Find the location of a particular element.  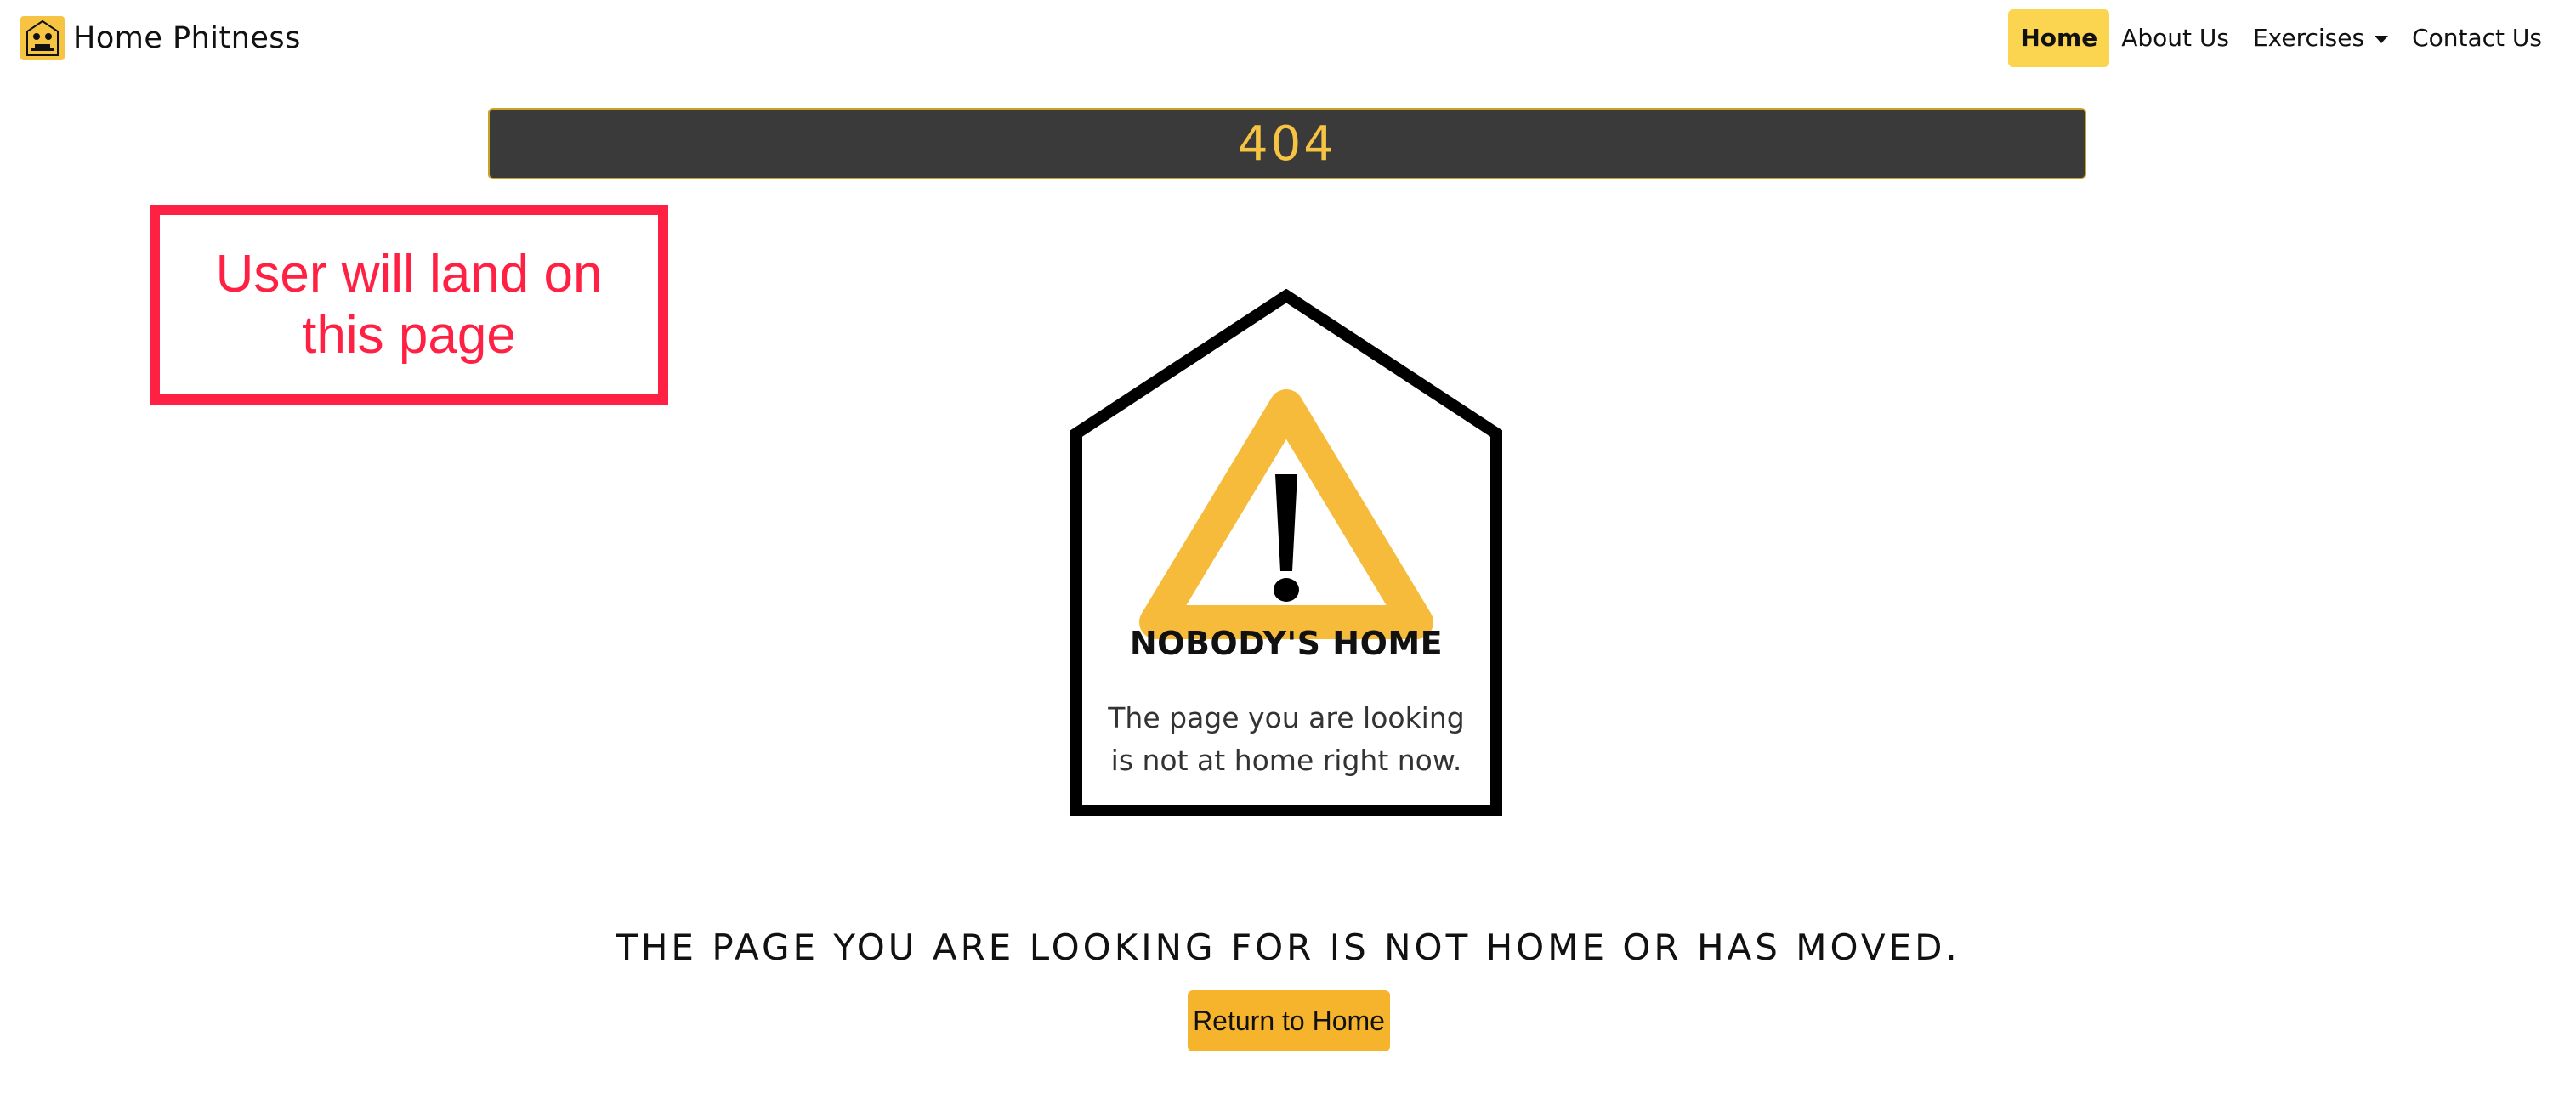

error-code: 404 is located at coordinates (1287, 144).